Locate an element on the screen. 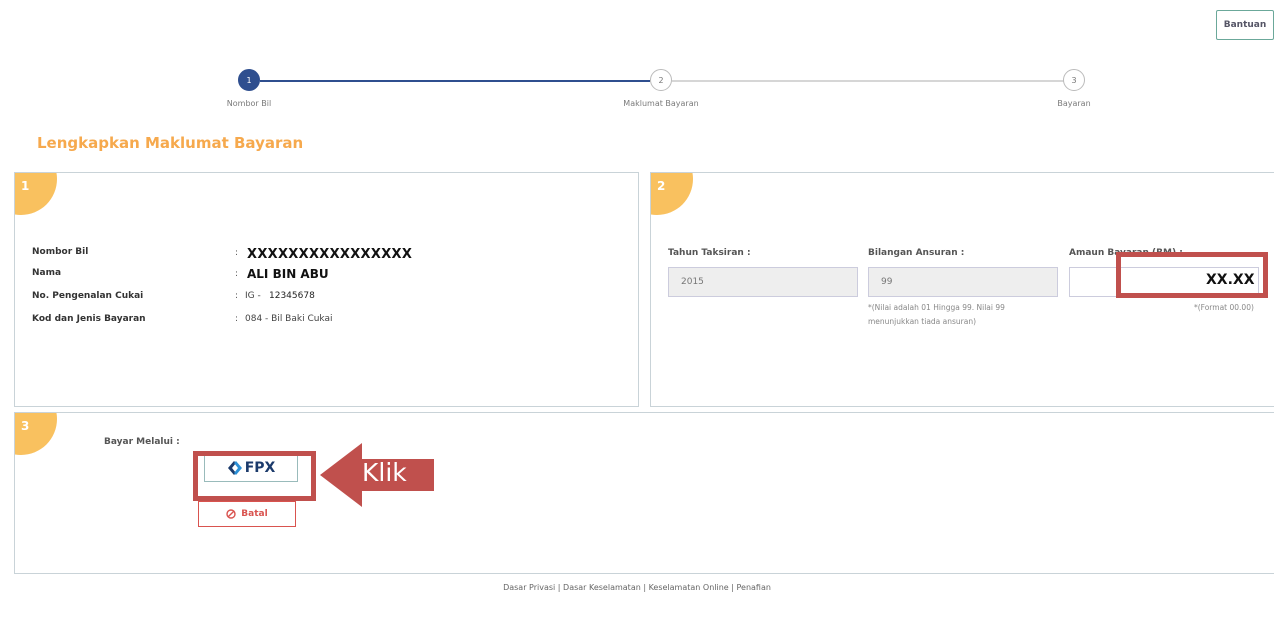 This screenshot has width=1274, height=618. fpx-highlight-box is located at coordinates (254, 476).